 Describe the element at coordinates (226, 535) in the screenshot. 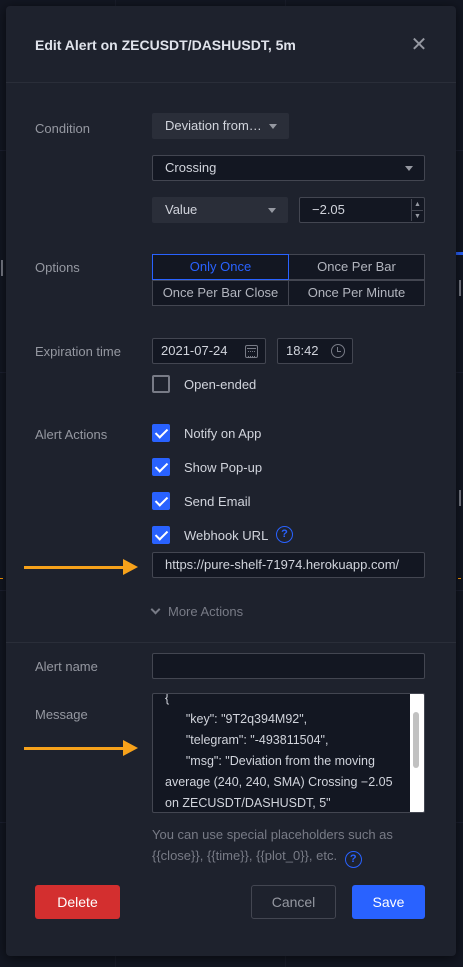

I see `webhook-url-label: Webhook URL` at that location.